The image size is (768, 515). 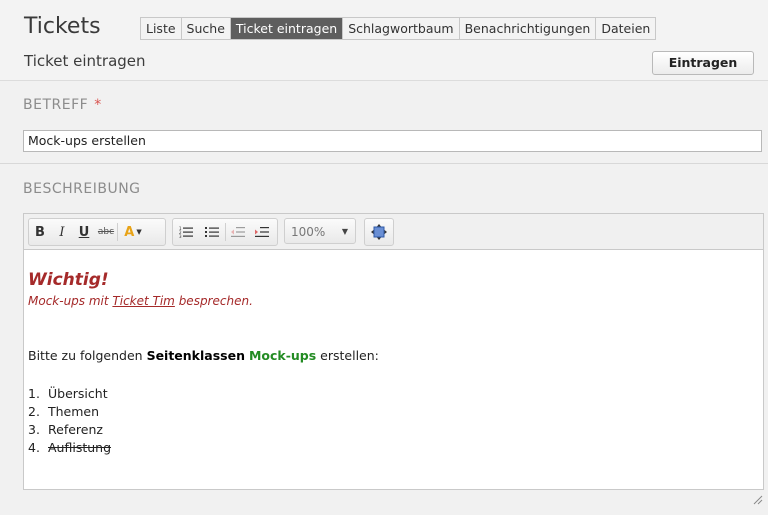 I want to click on numbered-list-button: 1 2 3, so click(x=186, y=232).